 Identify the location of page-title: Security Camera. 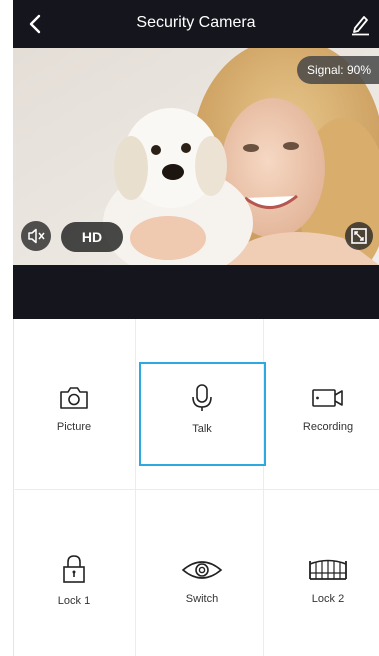
(196, 22).